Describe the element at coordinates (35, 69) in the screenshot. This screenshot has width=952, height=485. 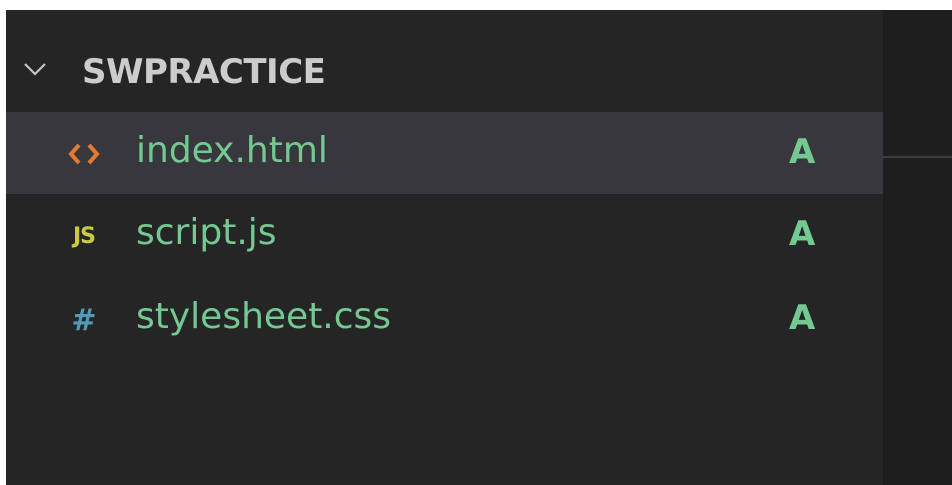
I see `chevron-down-icon` at that location.